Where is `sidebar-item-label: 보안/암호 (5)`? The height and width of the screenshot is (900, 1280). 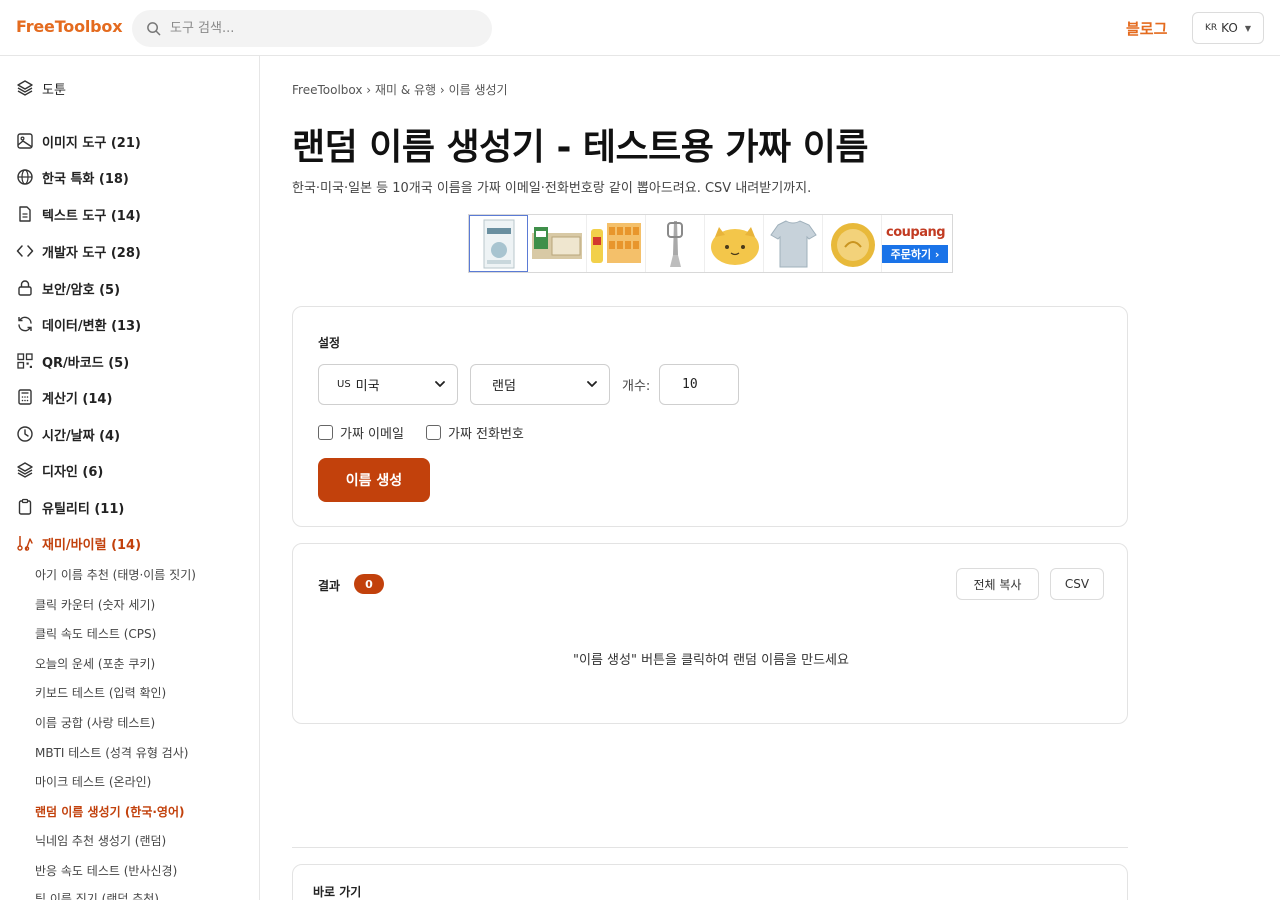 sidebar-item-label: 보안/암호 (5) is located at coordinates (81, 290).